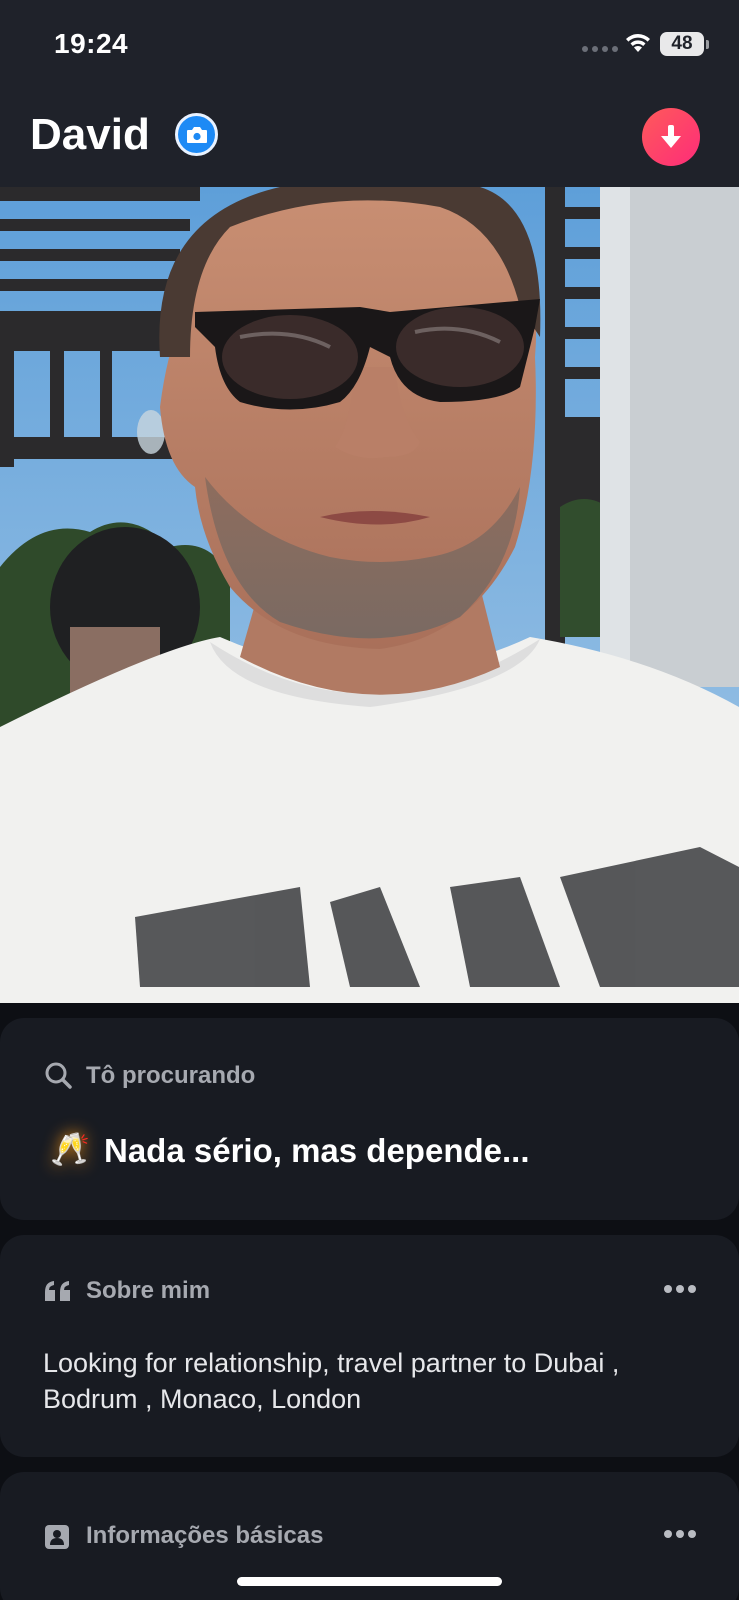 The height and width of the screenshot is (1600, 739). I want to click on camera-icon, so click(196, 134).